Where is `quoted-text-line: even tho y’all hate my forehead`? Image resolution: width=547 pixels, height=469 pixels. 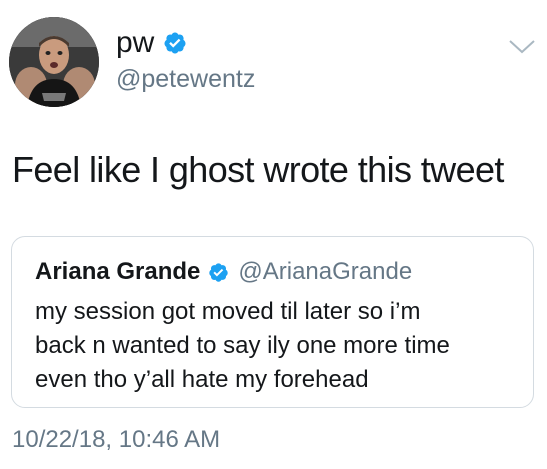 quoted-text-line: even tho y’all hate my forehead is located at coordinates (202, 379).